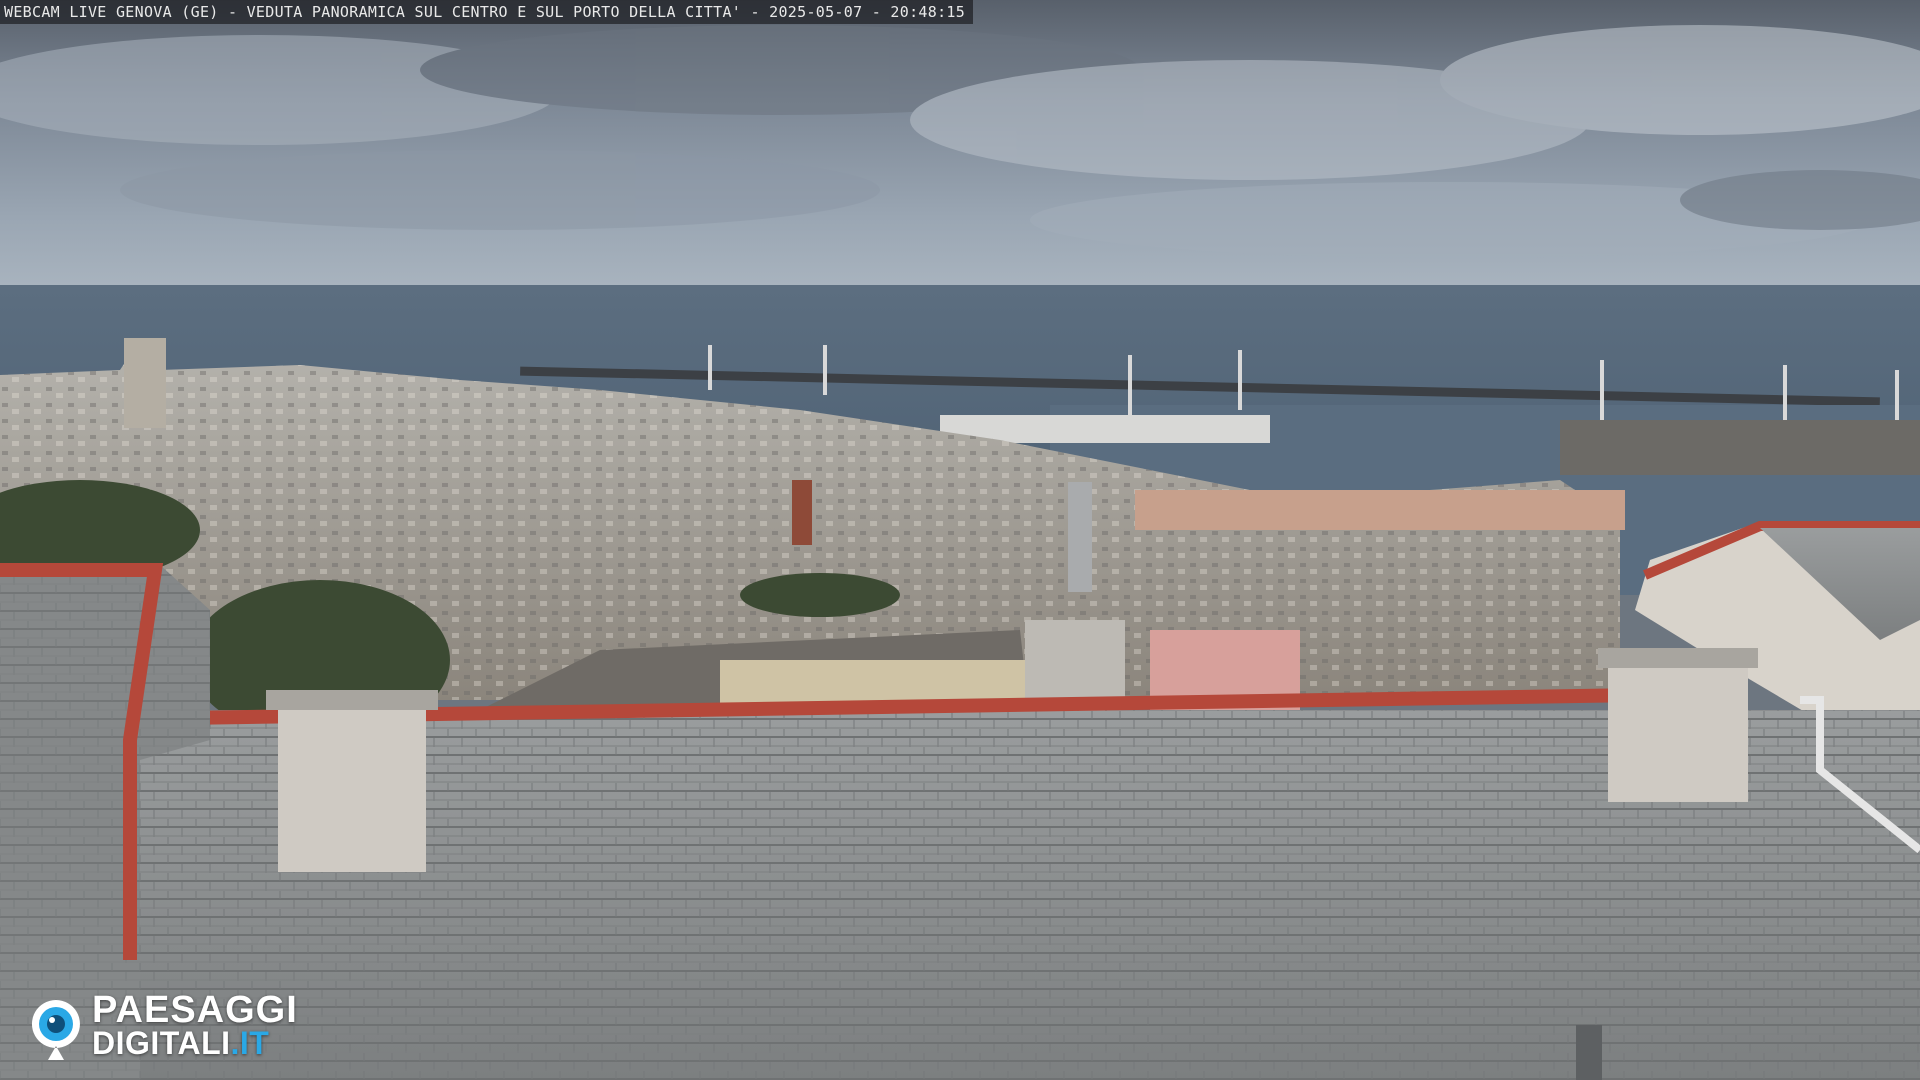 This screenshot has height=1080, width=1920. I want to click on logo-text: PAESAGGI DIGITALI.IT, so click(195, 1024).